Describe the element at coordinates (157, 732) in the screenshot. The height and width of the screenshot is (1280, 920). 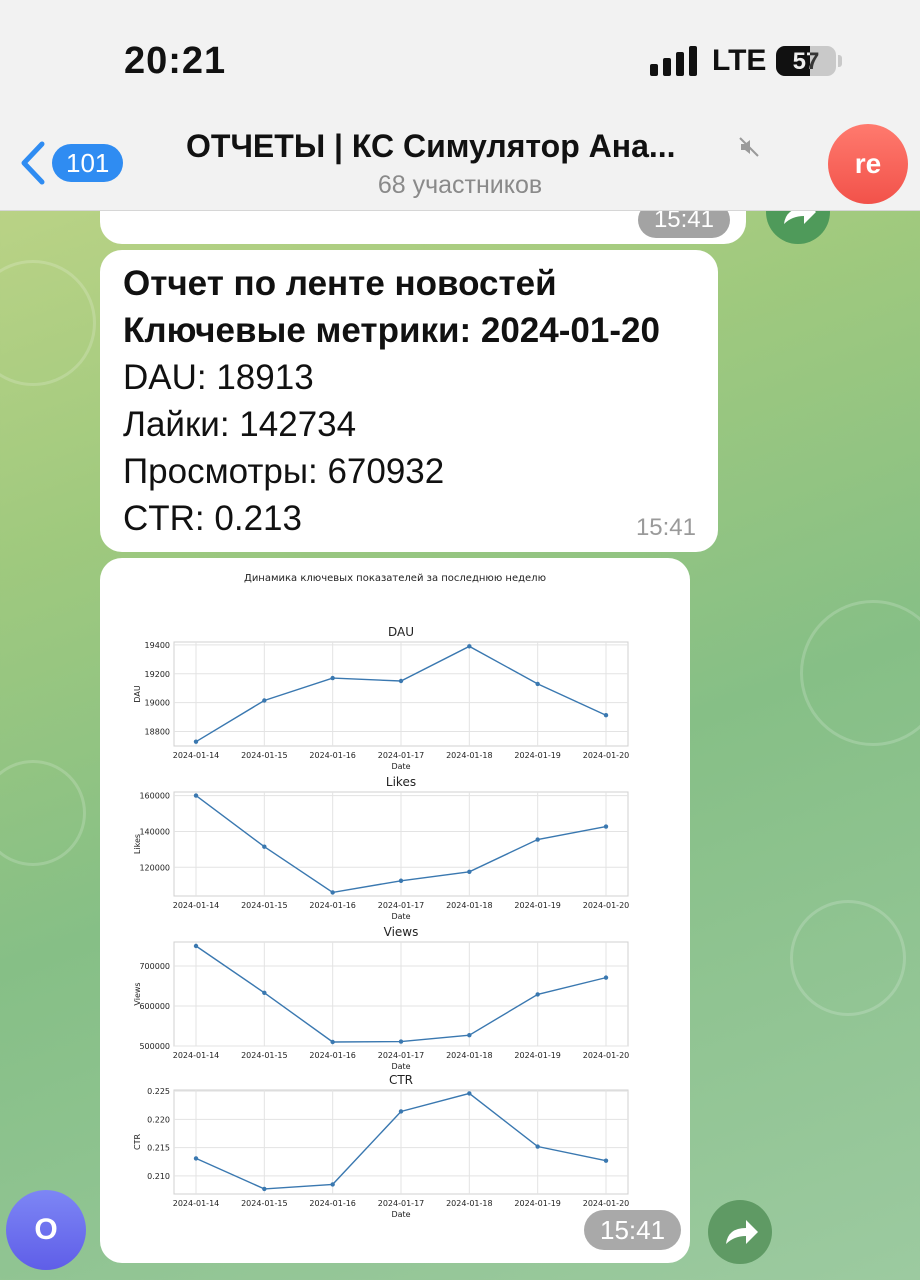
I see `y-tick-label: 18800` at that location.